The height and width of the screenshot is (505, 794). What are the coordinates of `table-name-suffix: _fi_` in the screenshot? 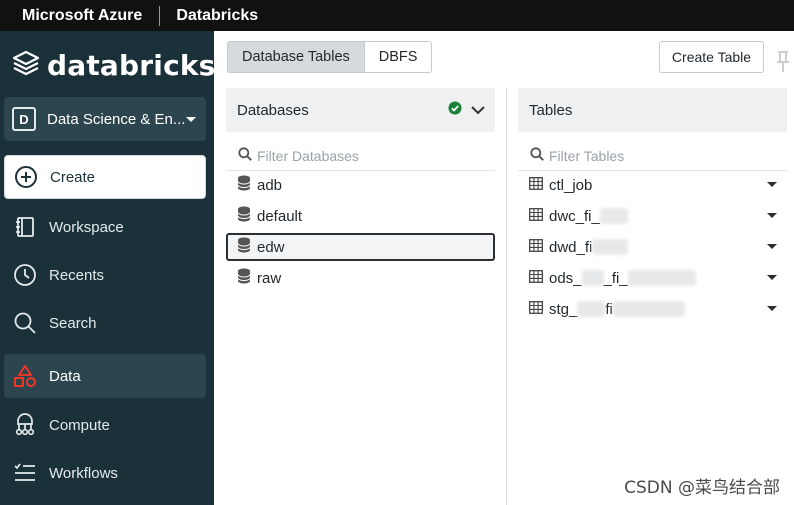 It's located at (615, 278).